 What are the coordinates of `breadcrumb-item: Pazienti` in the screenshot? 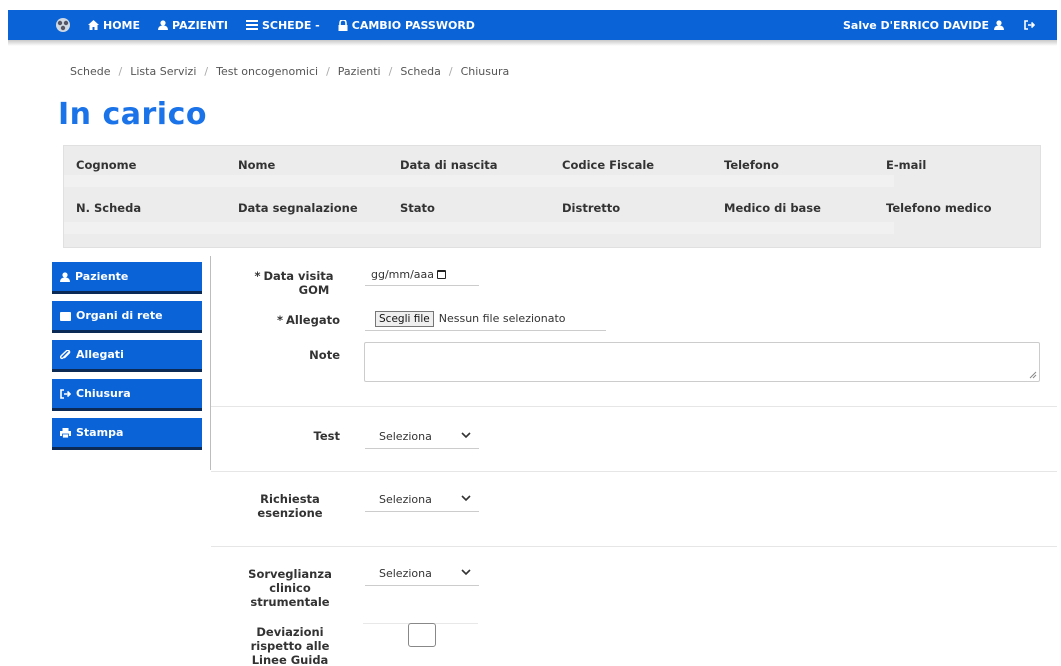 It's located at (359, 71).